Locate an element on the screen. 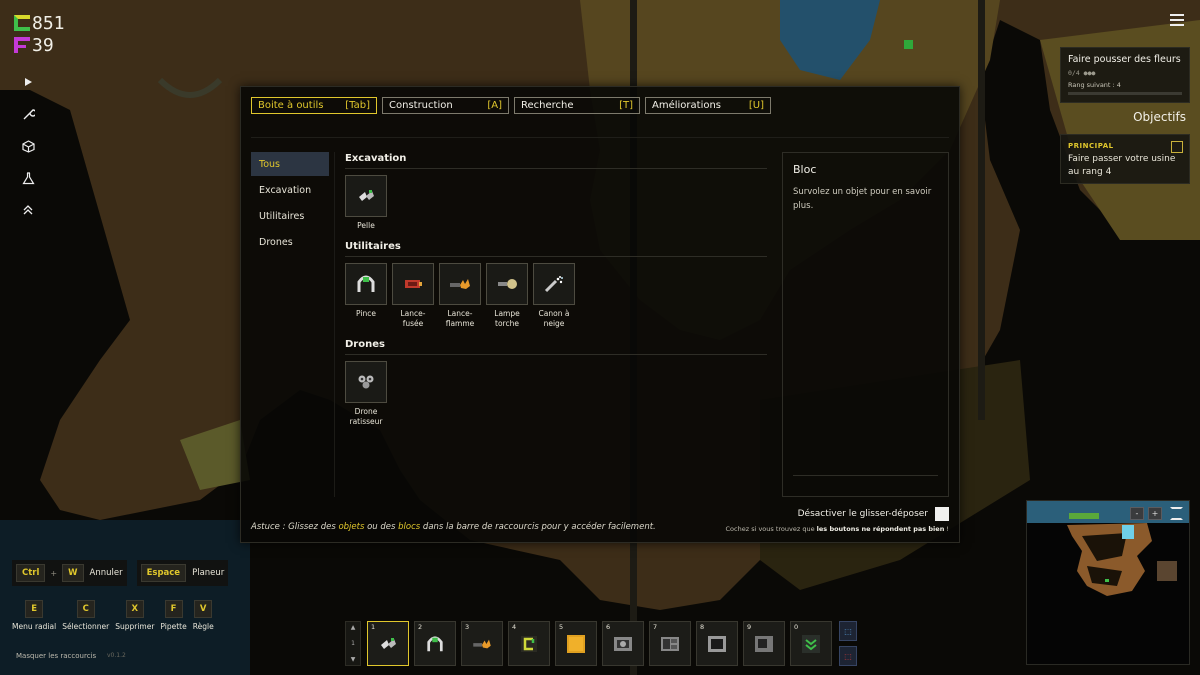  cube-icon is located at coordinates (28, 146).